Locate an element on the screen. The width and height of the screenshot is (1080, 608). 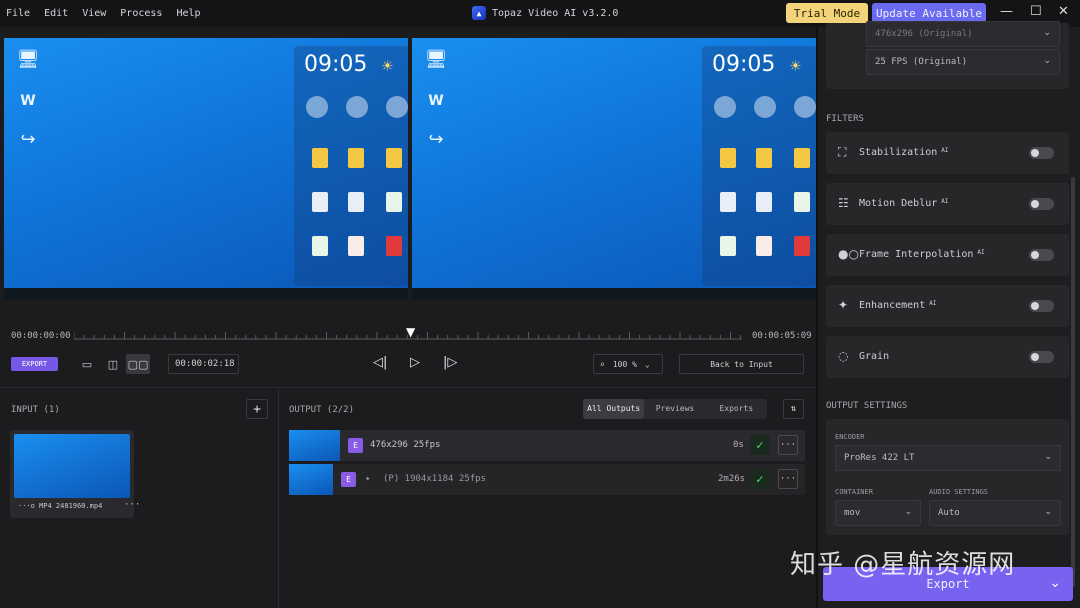
enhancement-toggle is located at coordinates (1041, 306).